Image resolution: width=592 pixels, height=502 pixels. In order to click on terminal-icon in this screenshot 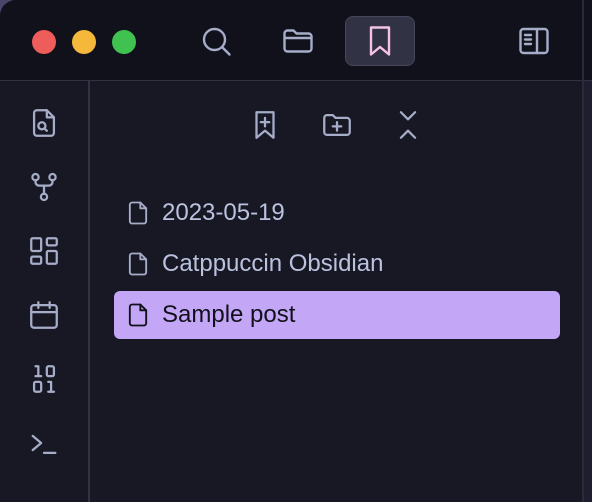, I will do `click(44, 444)`.